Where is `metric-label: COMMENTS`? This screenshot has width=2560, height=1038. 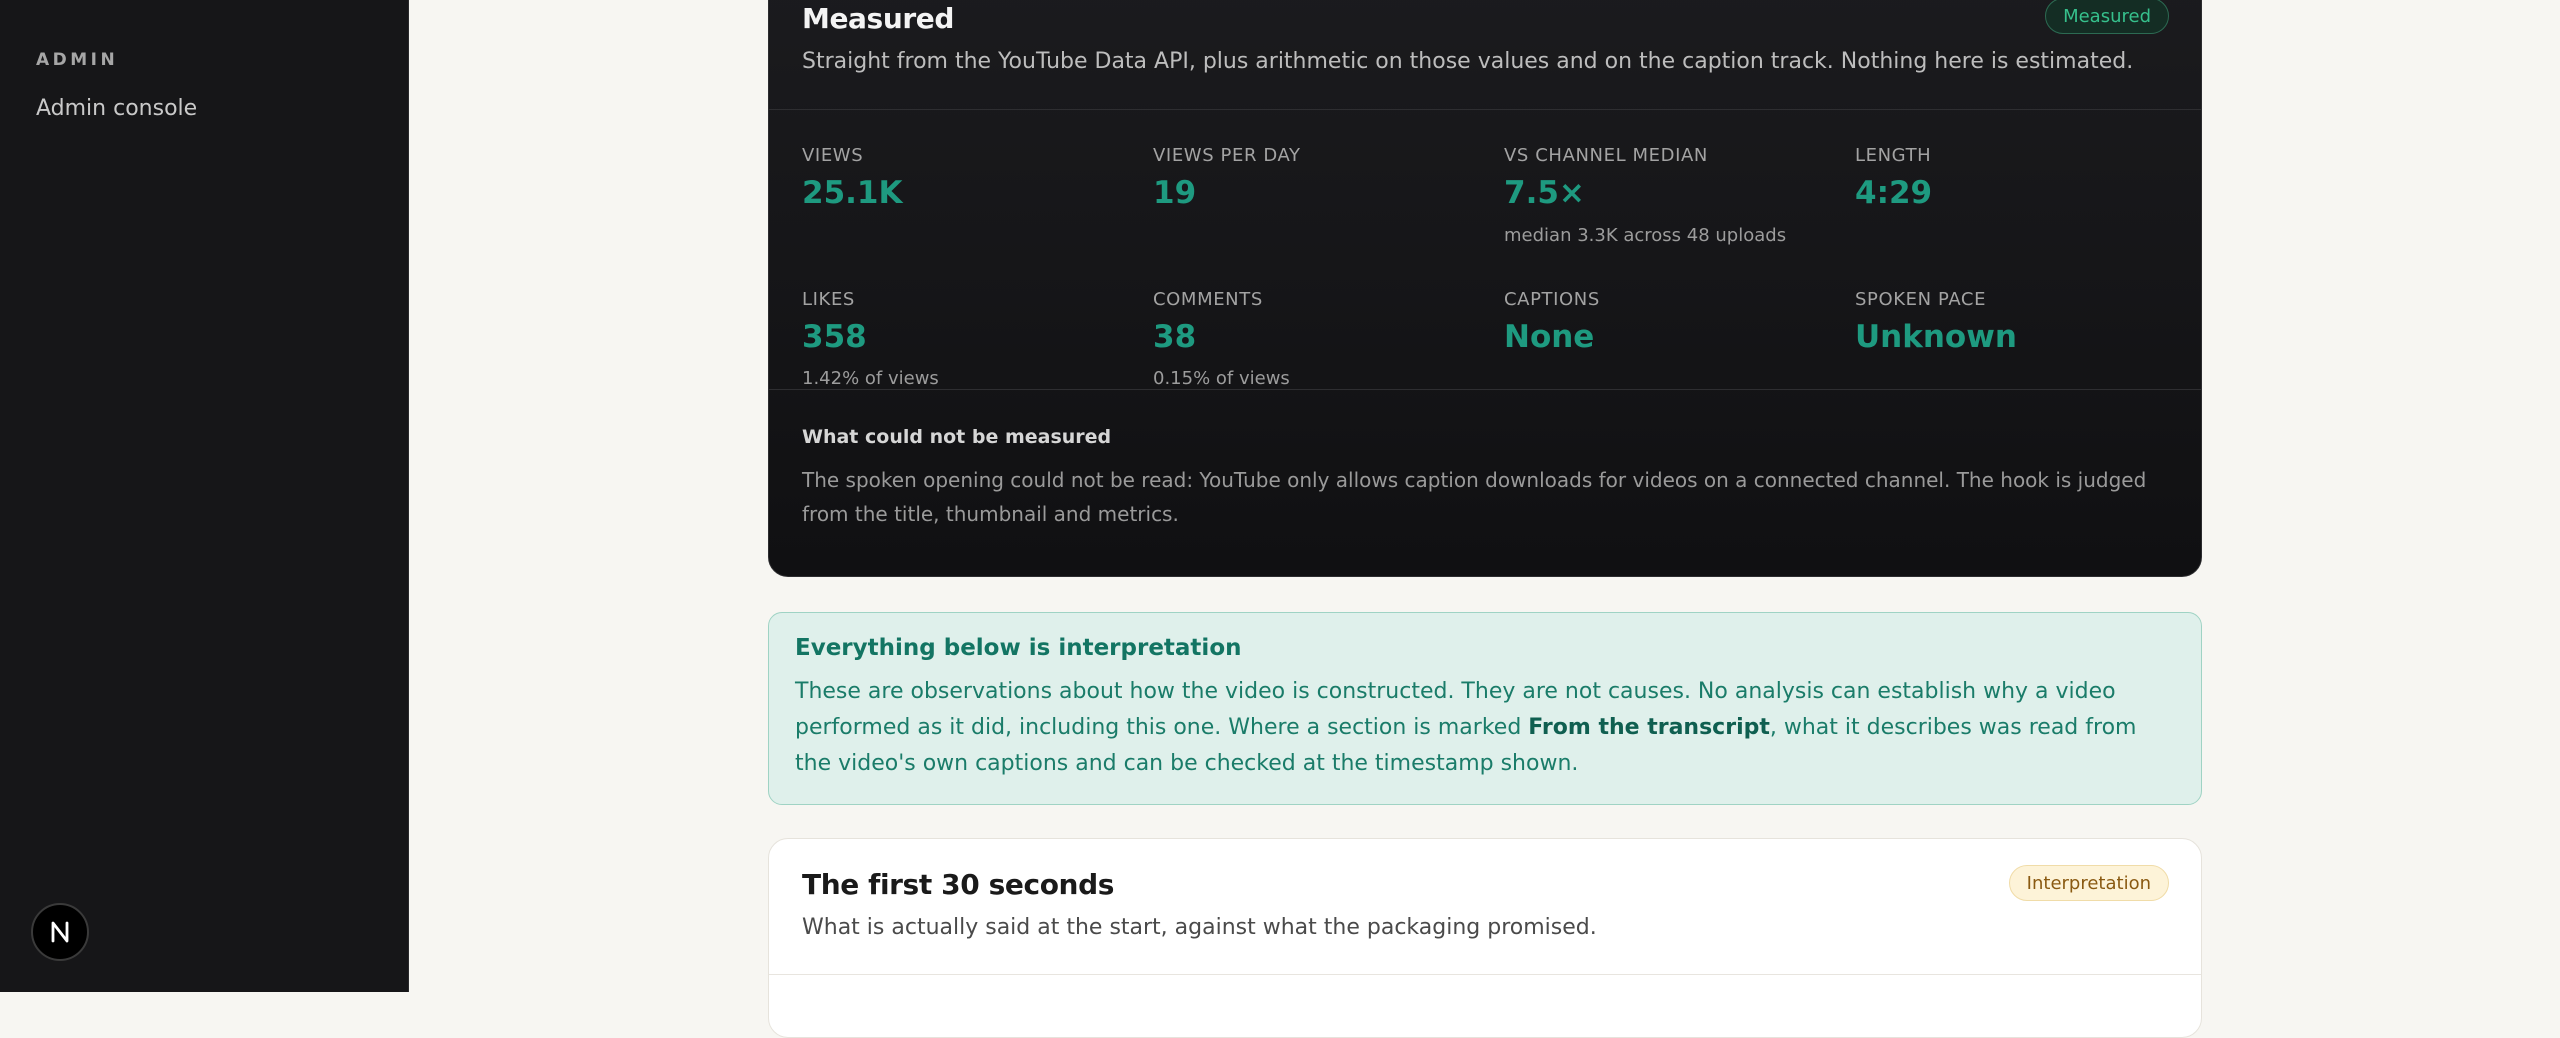 metric-label: COMMENTS is located at coordinates (1208, 299).